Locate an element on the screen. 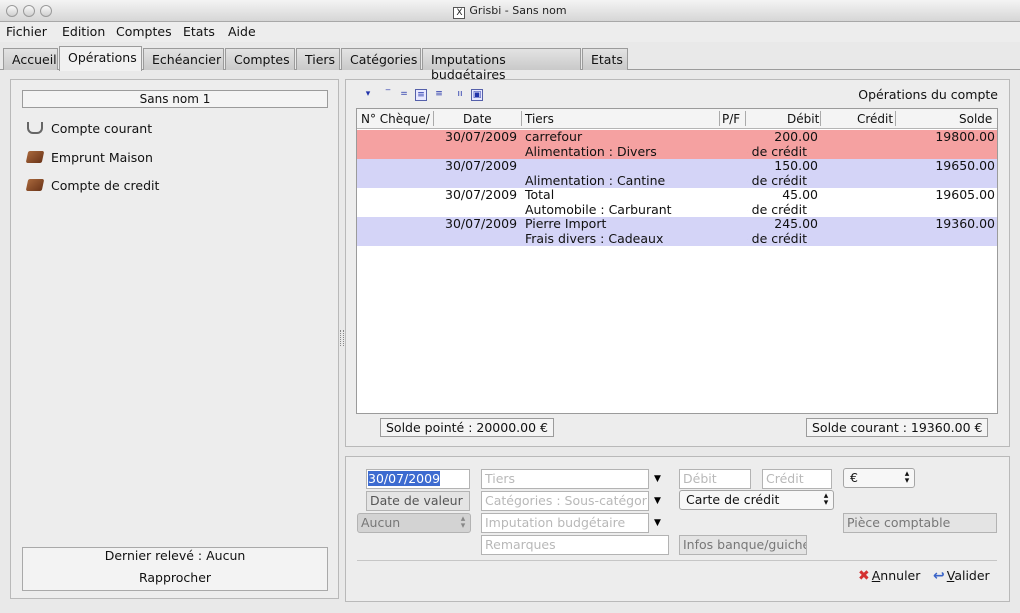 The image size is (1020, 613). remarques-field: Remarques is located at coordinates (575, 545).